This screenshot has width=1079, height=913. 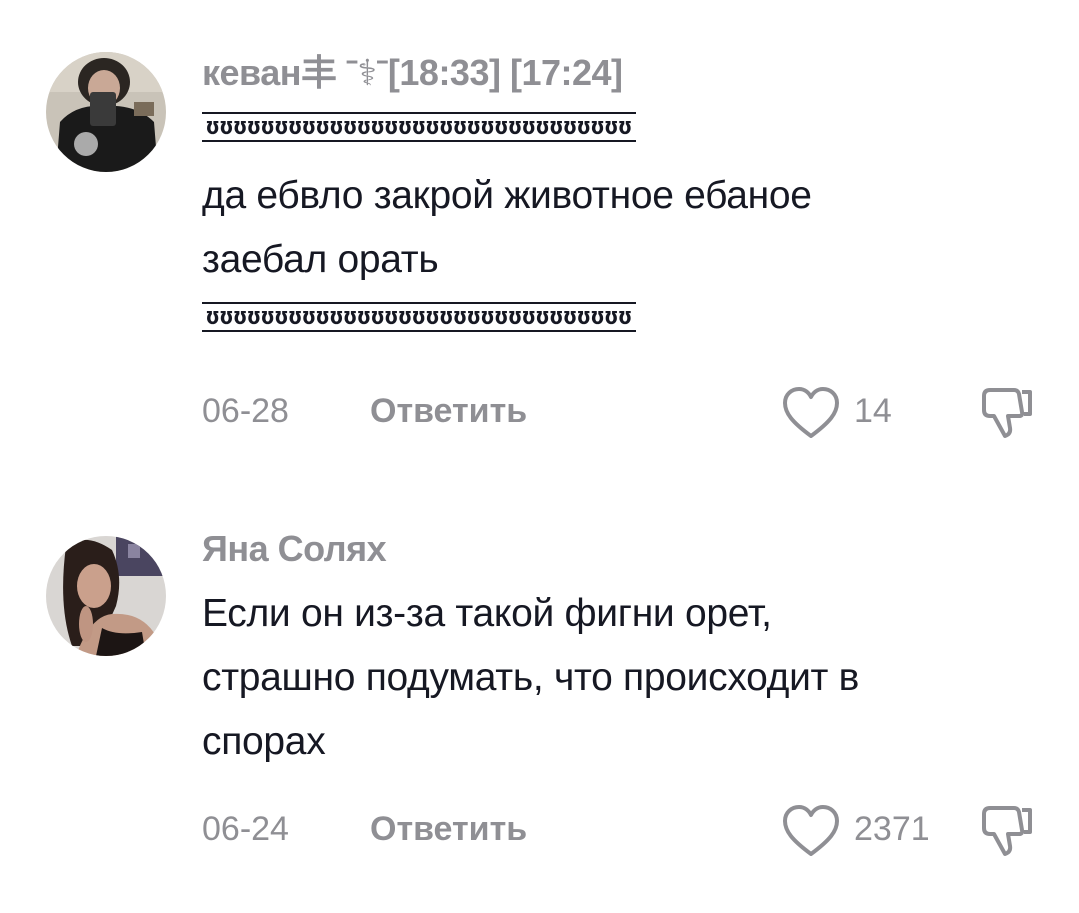 I want to click on comment-text-line: страшно подумать, что происходит в, so click(x=531, y=677).